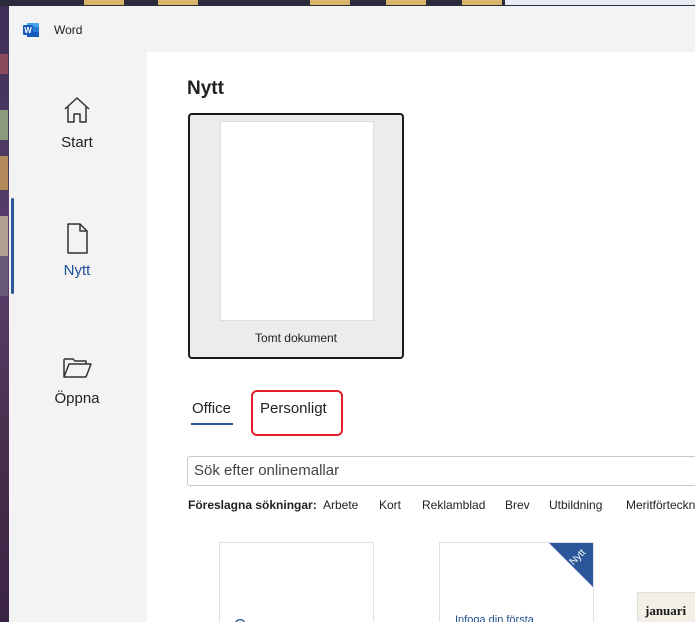 This screenshot has height=622, width=695. What do you see at coordinates (297, 413) in the screenshot?
I see `highlight-annotation` at bounding box center [297, 413].